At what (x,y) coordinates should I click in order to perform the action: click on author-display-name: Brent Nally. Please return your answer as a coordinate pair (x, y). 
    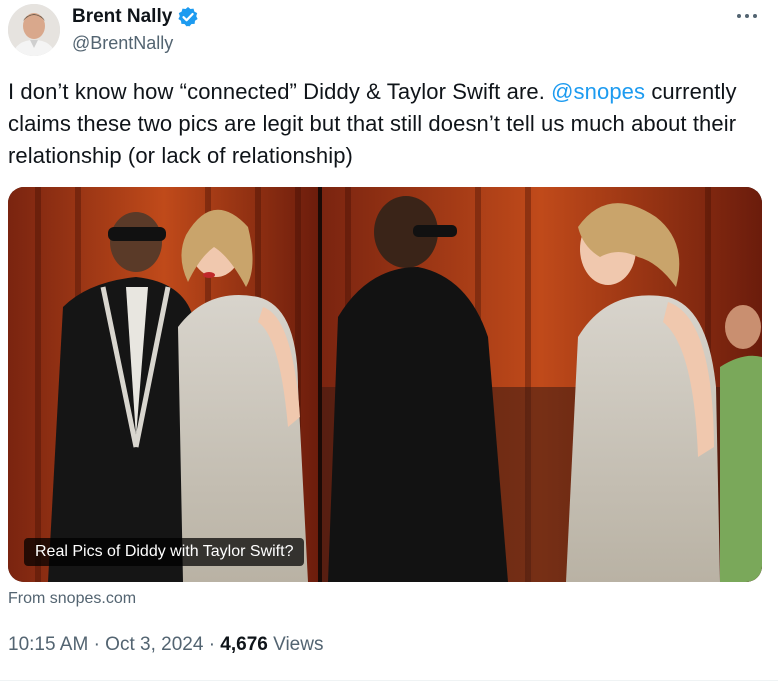
    Looking at the image, I should click on (122, 17).